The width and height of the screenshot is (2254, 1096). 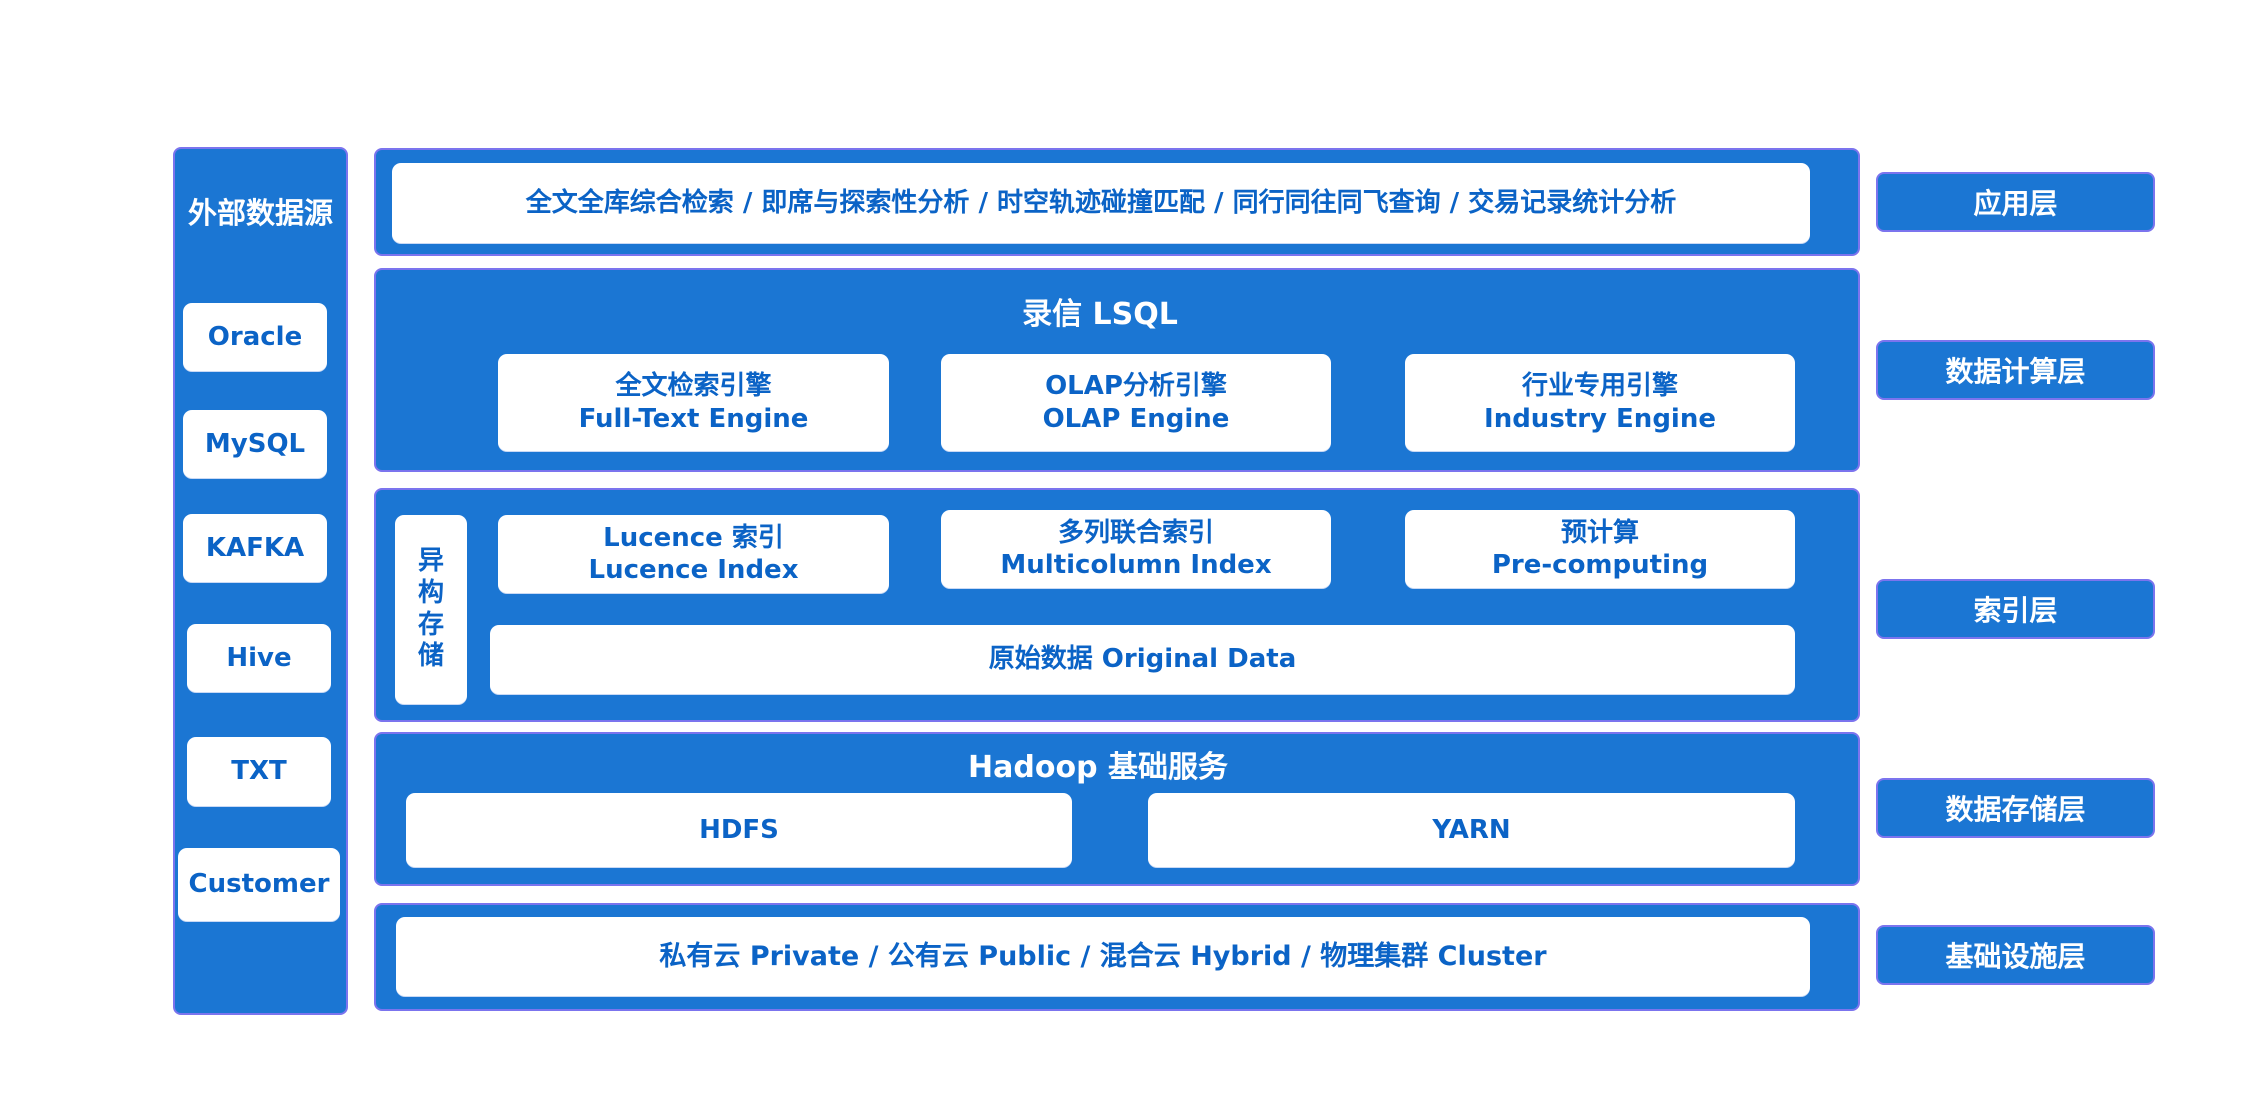 I want to click on index-en: Pre-computing, so click(x=1600, y=565).